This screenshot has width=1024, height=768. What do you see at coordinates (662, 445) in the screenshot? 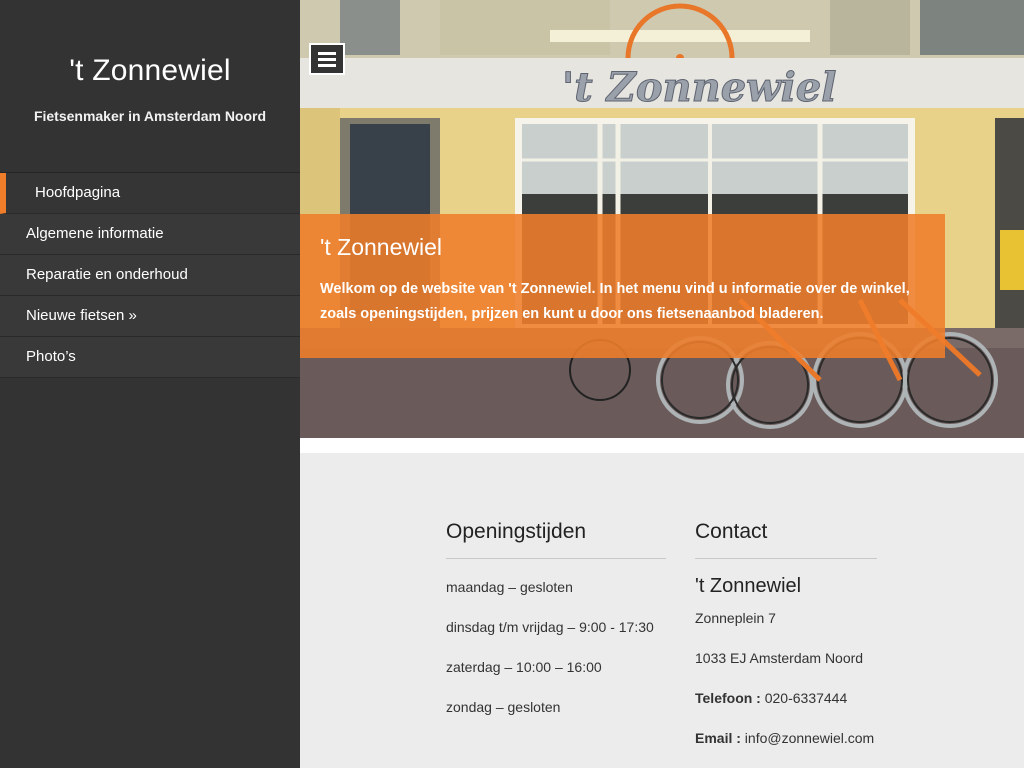
I see `divider` at bounding box center [662, 445].